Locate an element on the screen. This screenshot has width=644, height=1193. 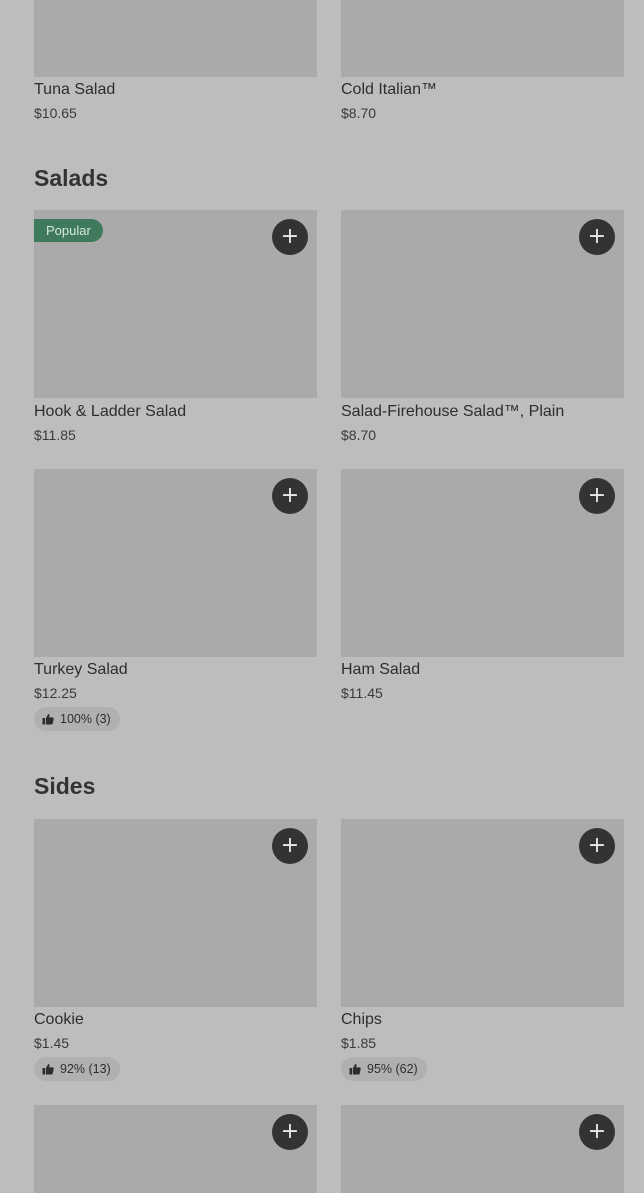
item-name: Hook & Ladder Salad is located at coordinates (110, 411).